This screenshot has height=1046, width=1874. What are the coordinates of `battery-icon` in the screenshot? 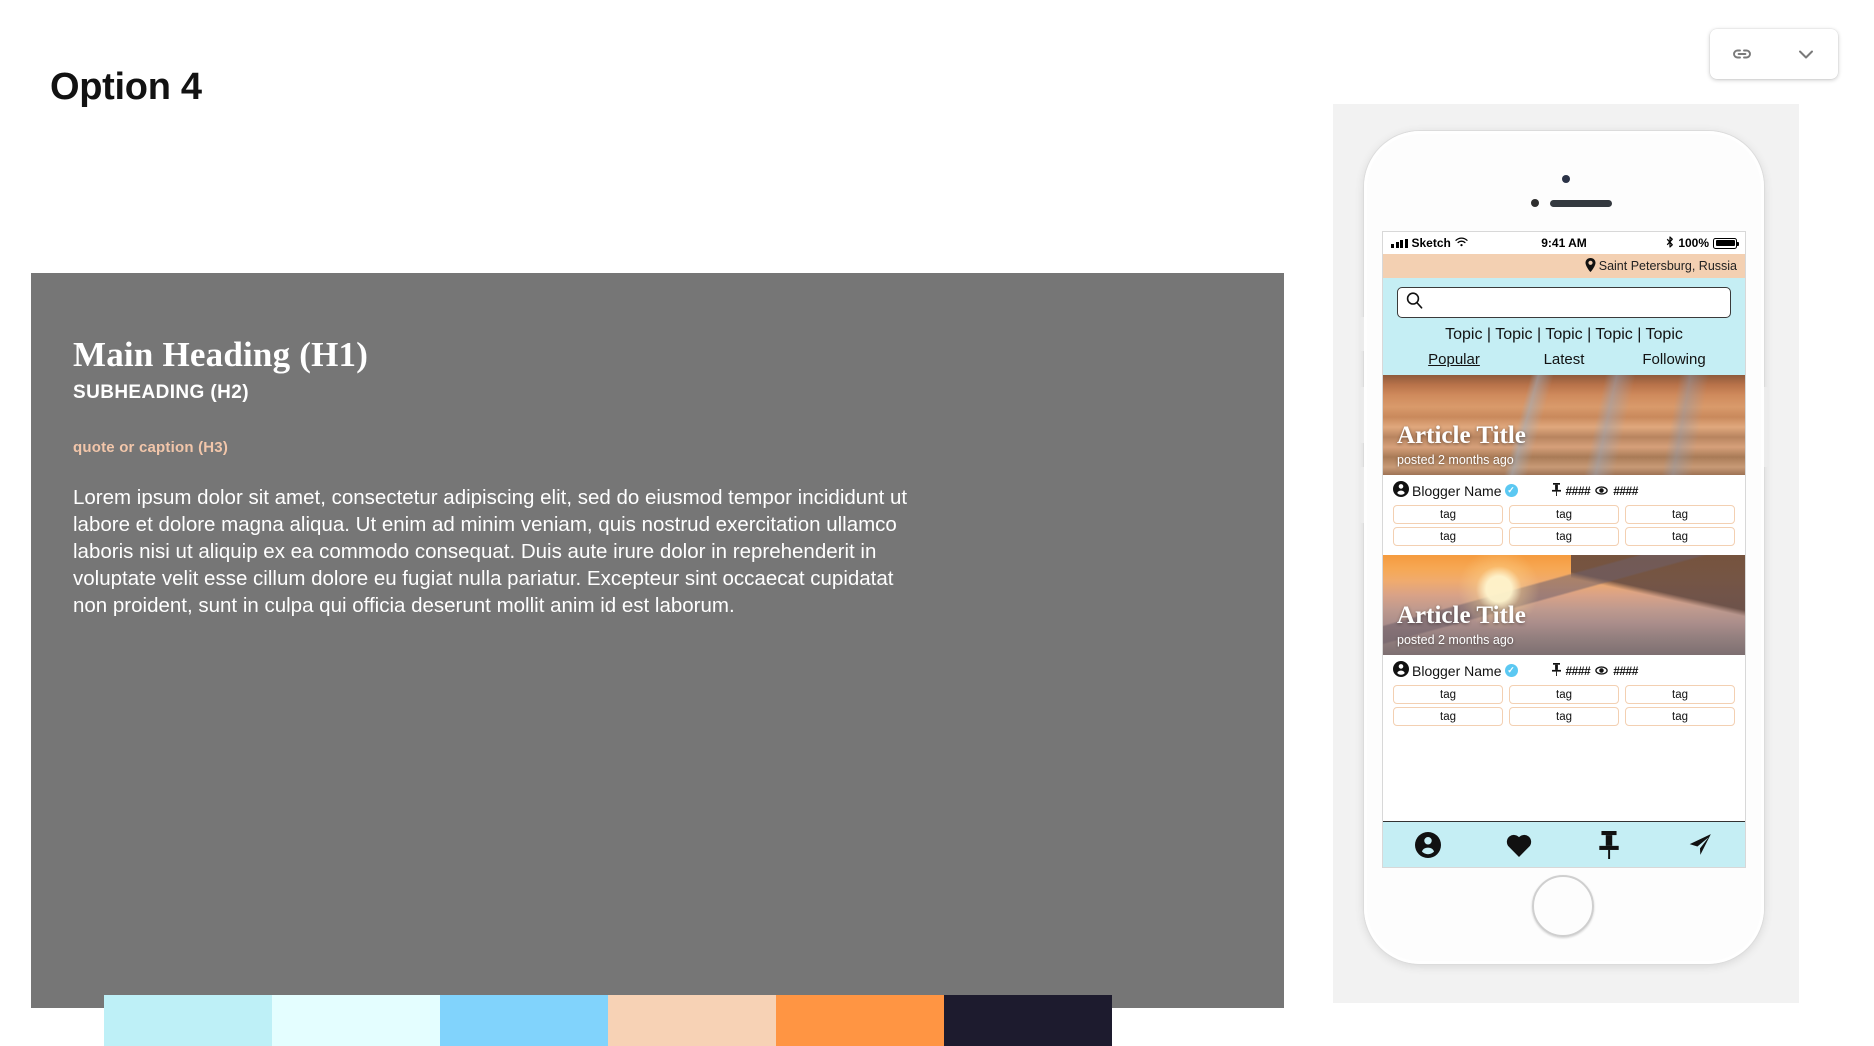 It's located at (1726, 243).